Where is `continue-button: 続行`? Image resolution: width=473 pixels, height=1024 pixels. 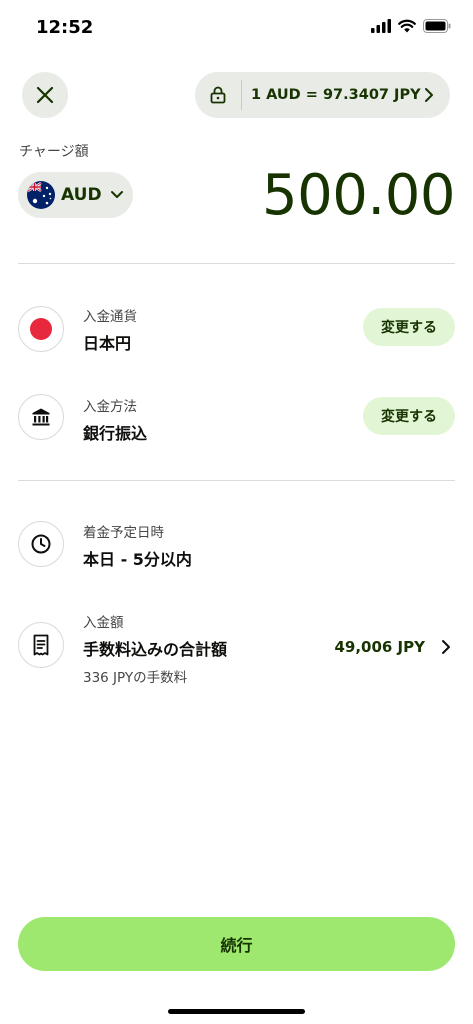
continue-button: 続行 is located at coordinates (236, 944).